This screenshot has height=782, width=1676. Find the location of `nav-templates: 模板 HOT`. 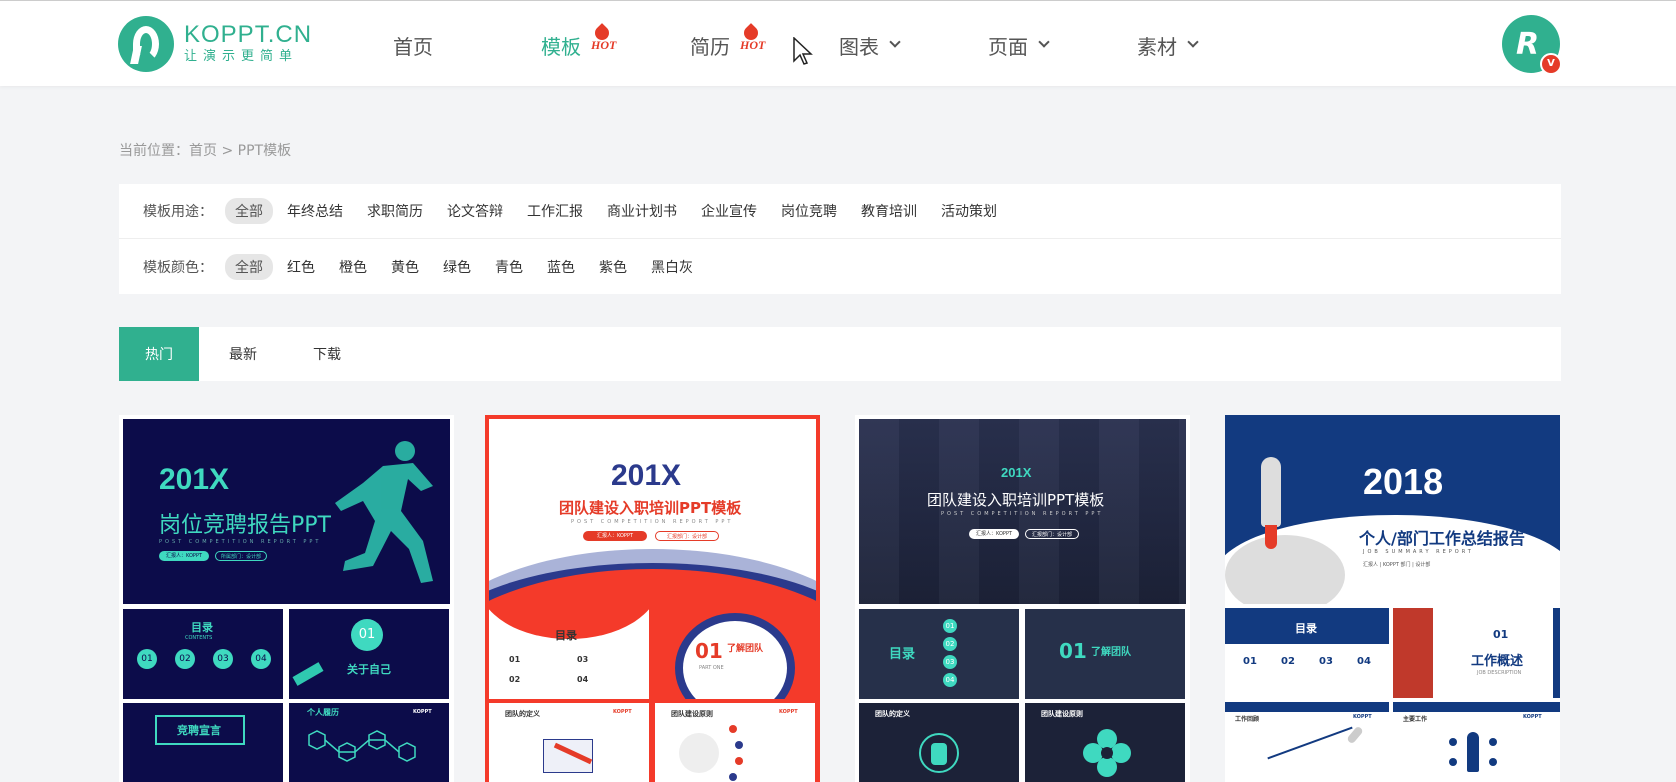

nav-templates: 模板 HOT is located at coordinates (578, 45).